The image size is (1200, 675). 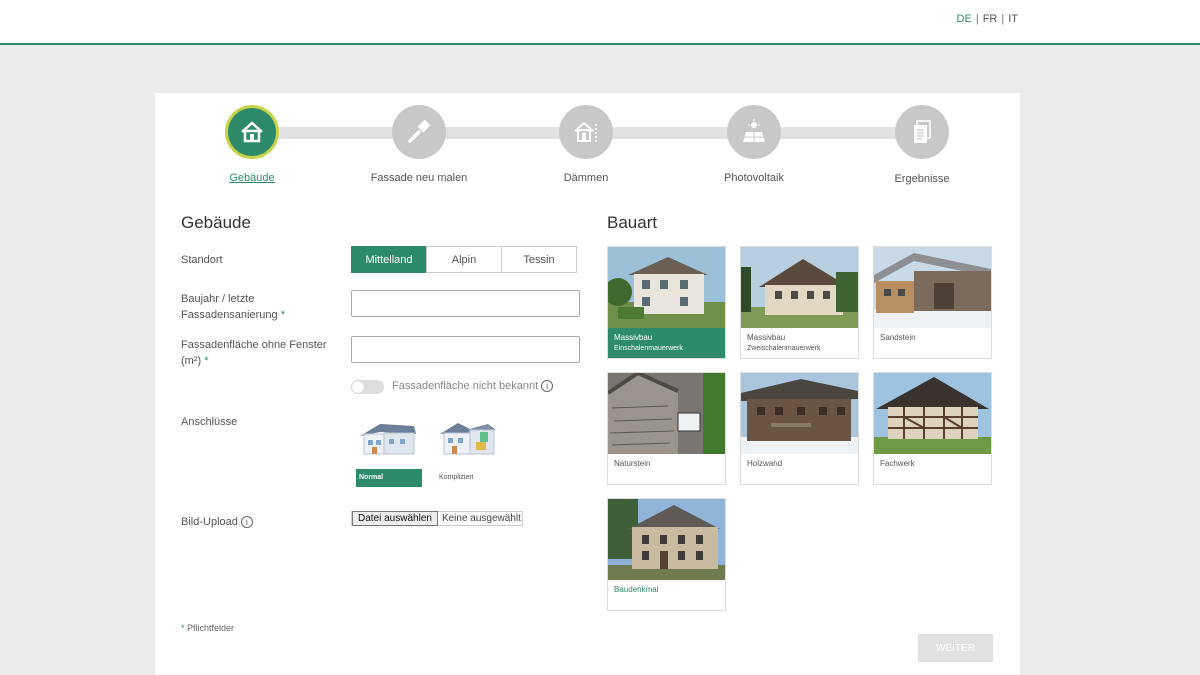 I want to click on lang-it-link: IT, so click(x=1013, y=19).